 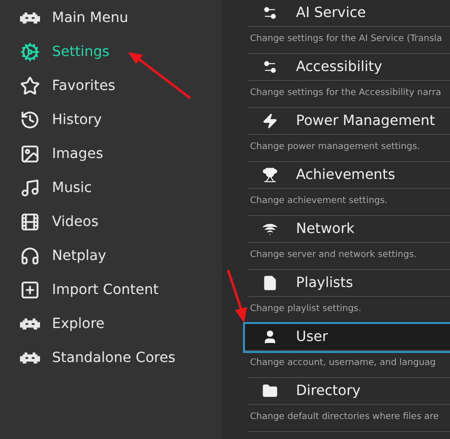 I want to click on sidebar-item: Images, so click(x=111, y=154).